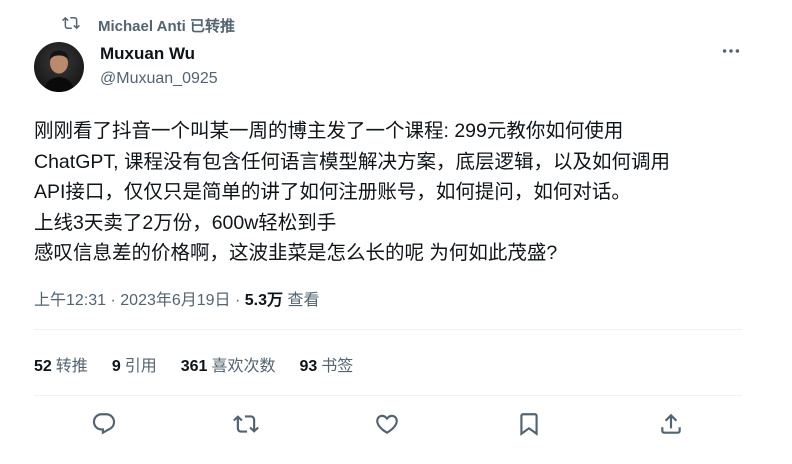  What do you see at coordinates (194, 366) in the screenshot?
I see `stat-likes-count: 361` at bounding box center [194, 366].